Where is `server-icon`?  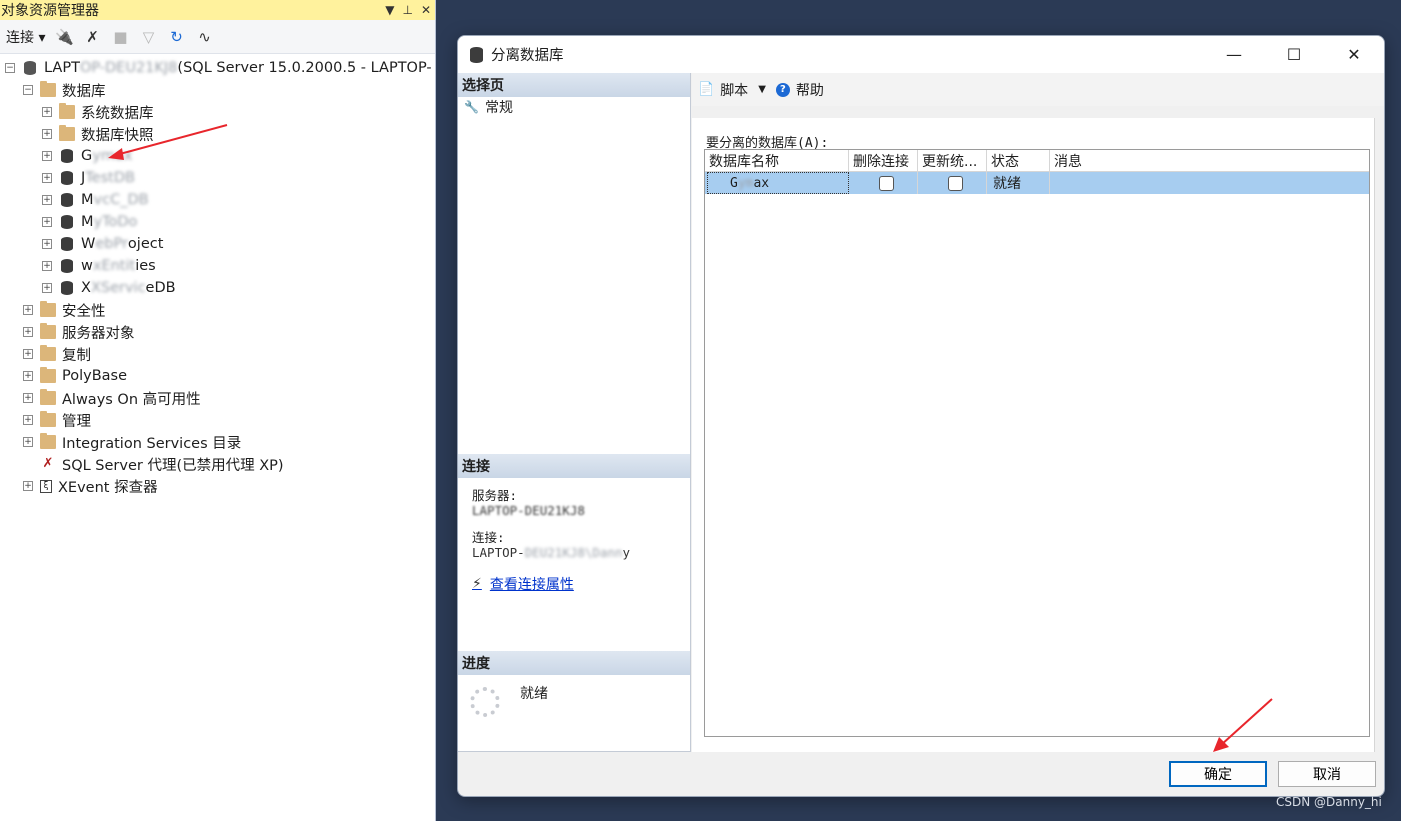 server-icon is located at coordinates (30, 68).